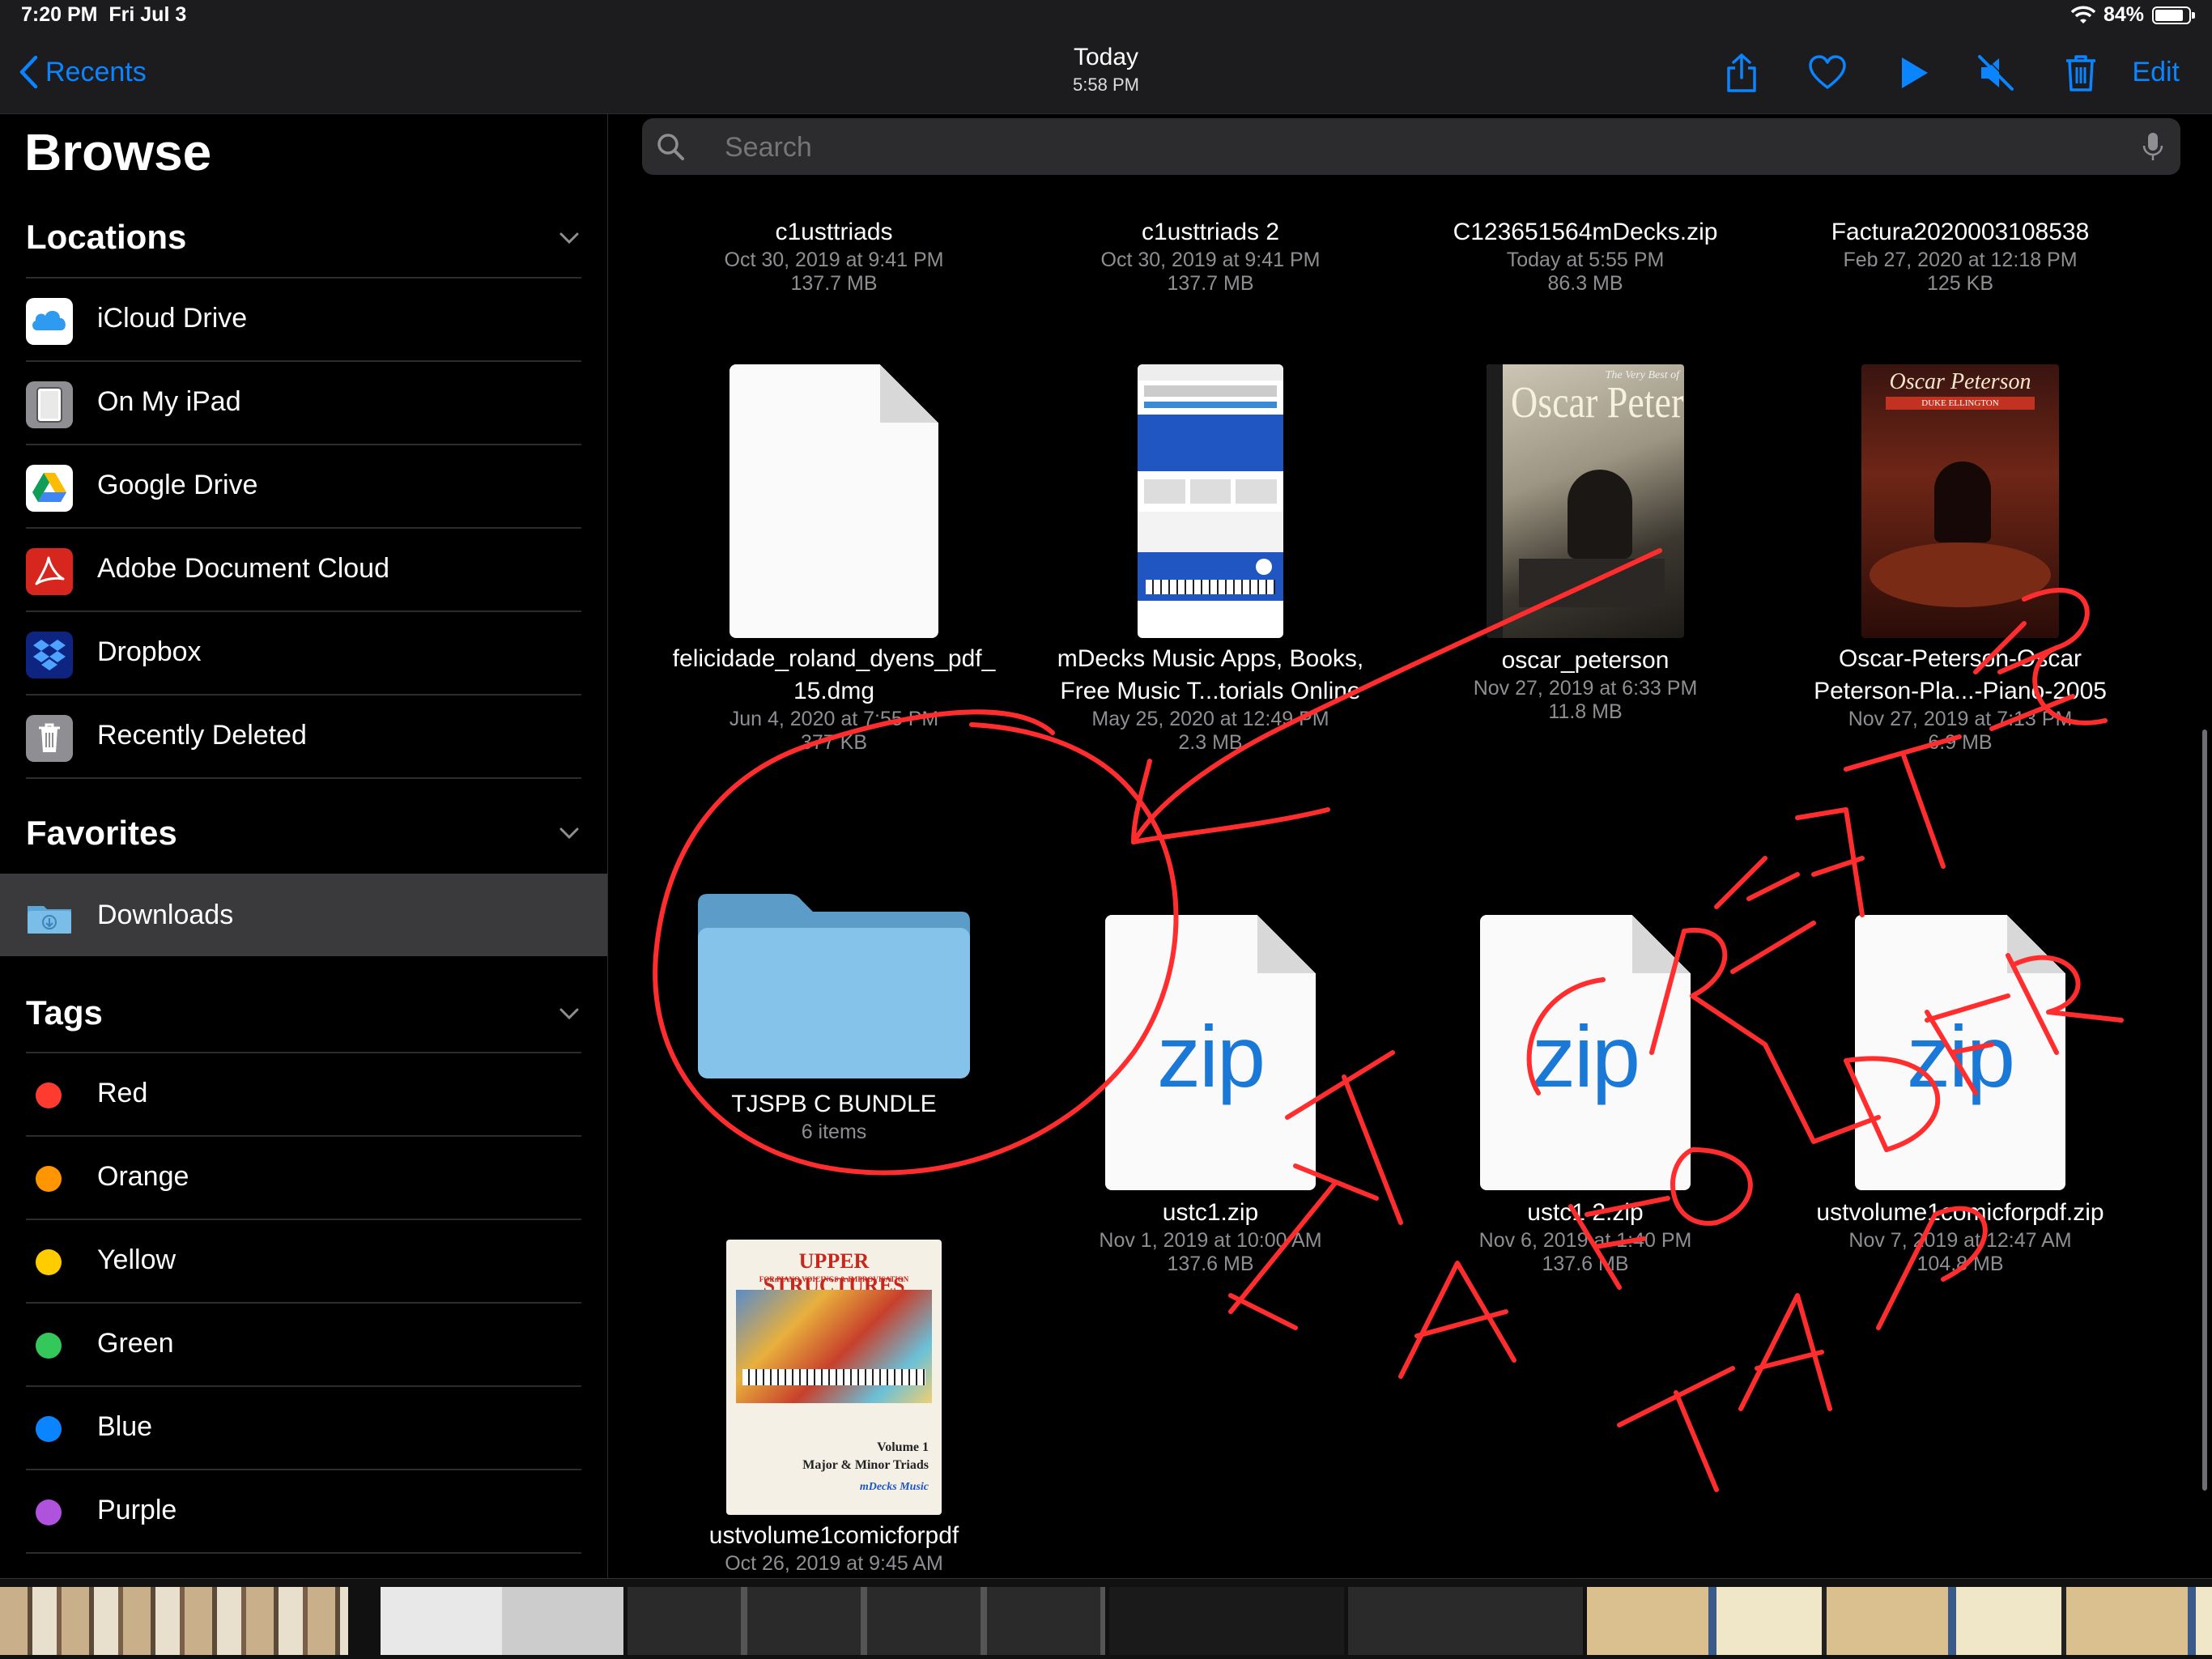 The height and width of the screenshot is (1659, 2212). What do you see at coordinates (1960, 1240) in the screenshot?
I see `file-date: Nov 7, 2019 at 12:47 AM` at bounding box center [1960, 1240].